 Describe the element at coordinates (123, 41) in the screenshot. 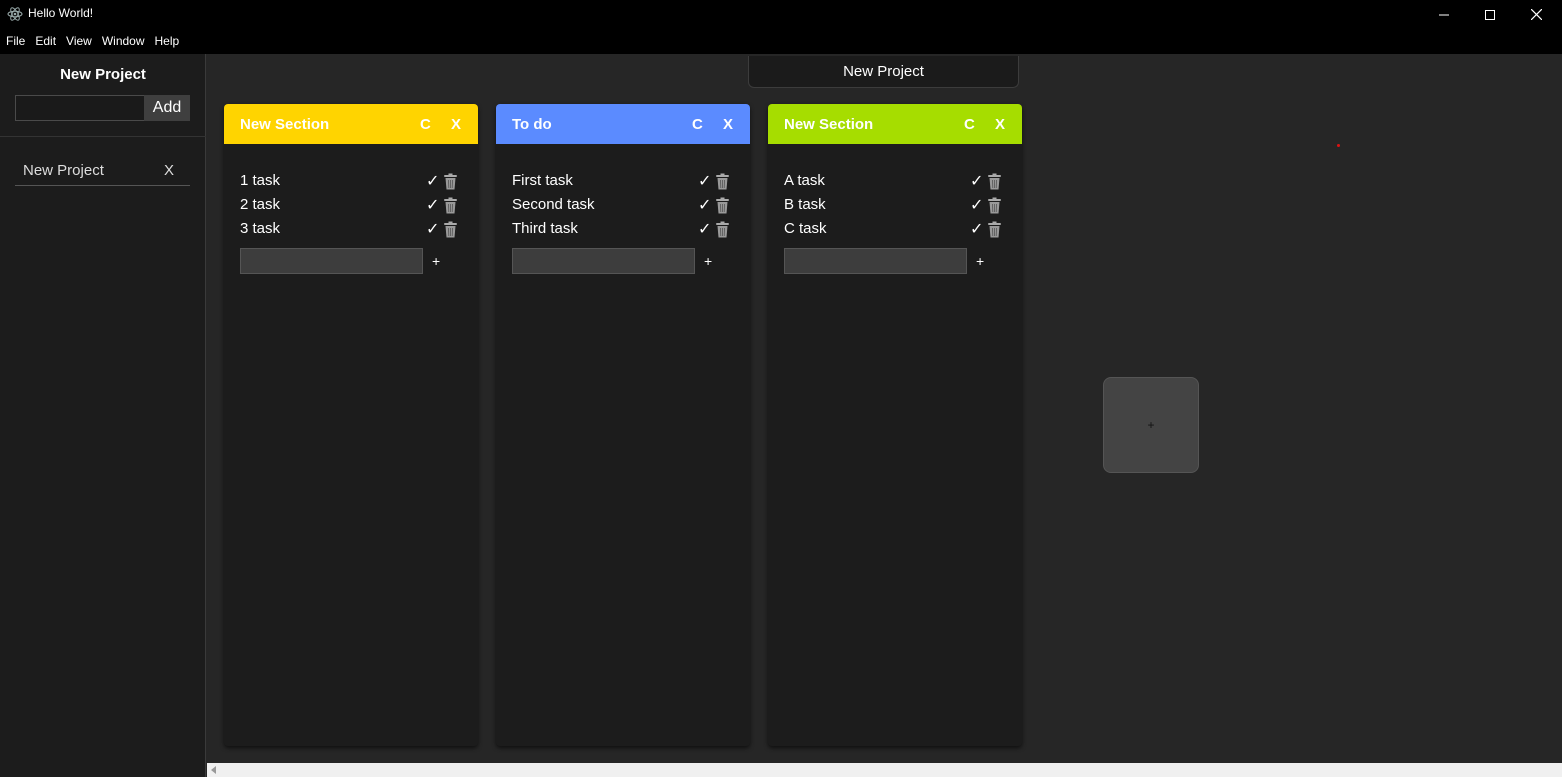

I see `menu-window: Window` at that location.